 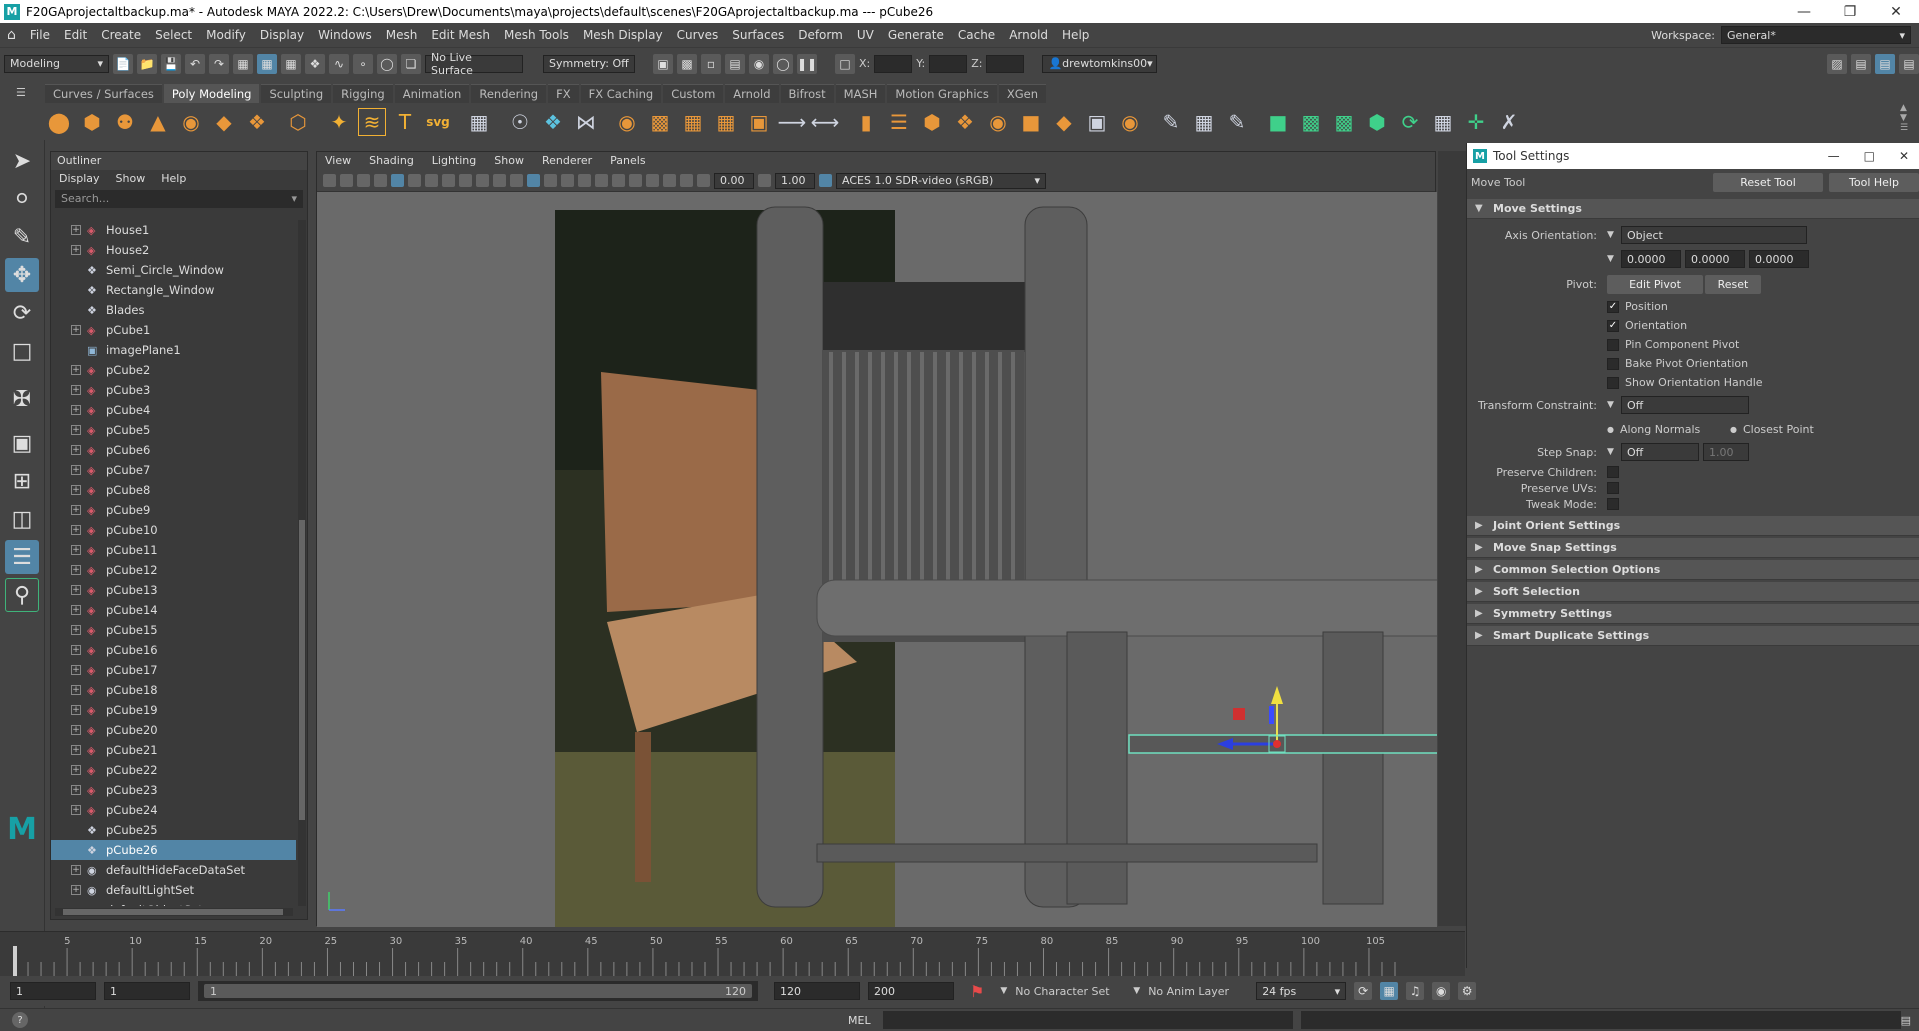 I want to click on textured-icon, so click(x=567, y=180).